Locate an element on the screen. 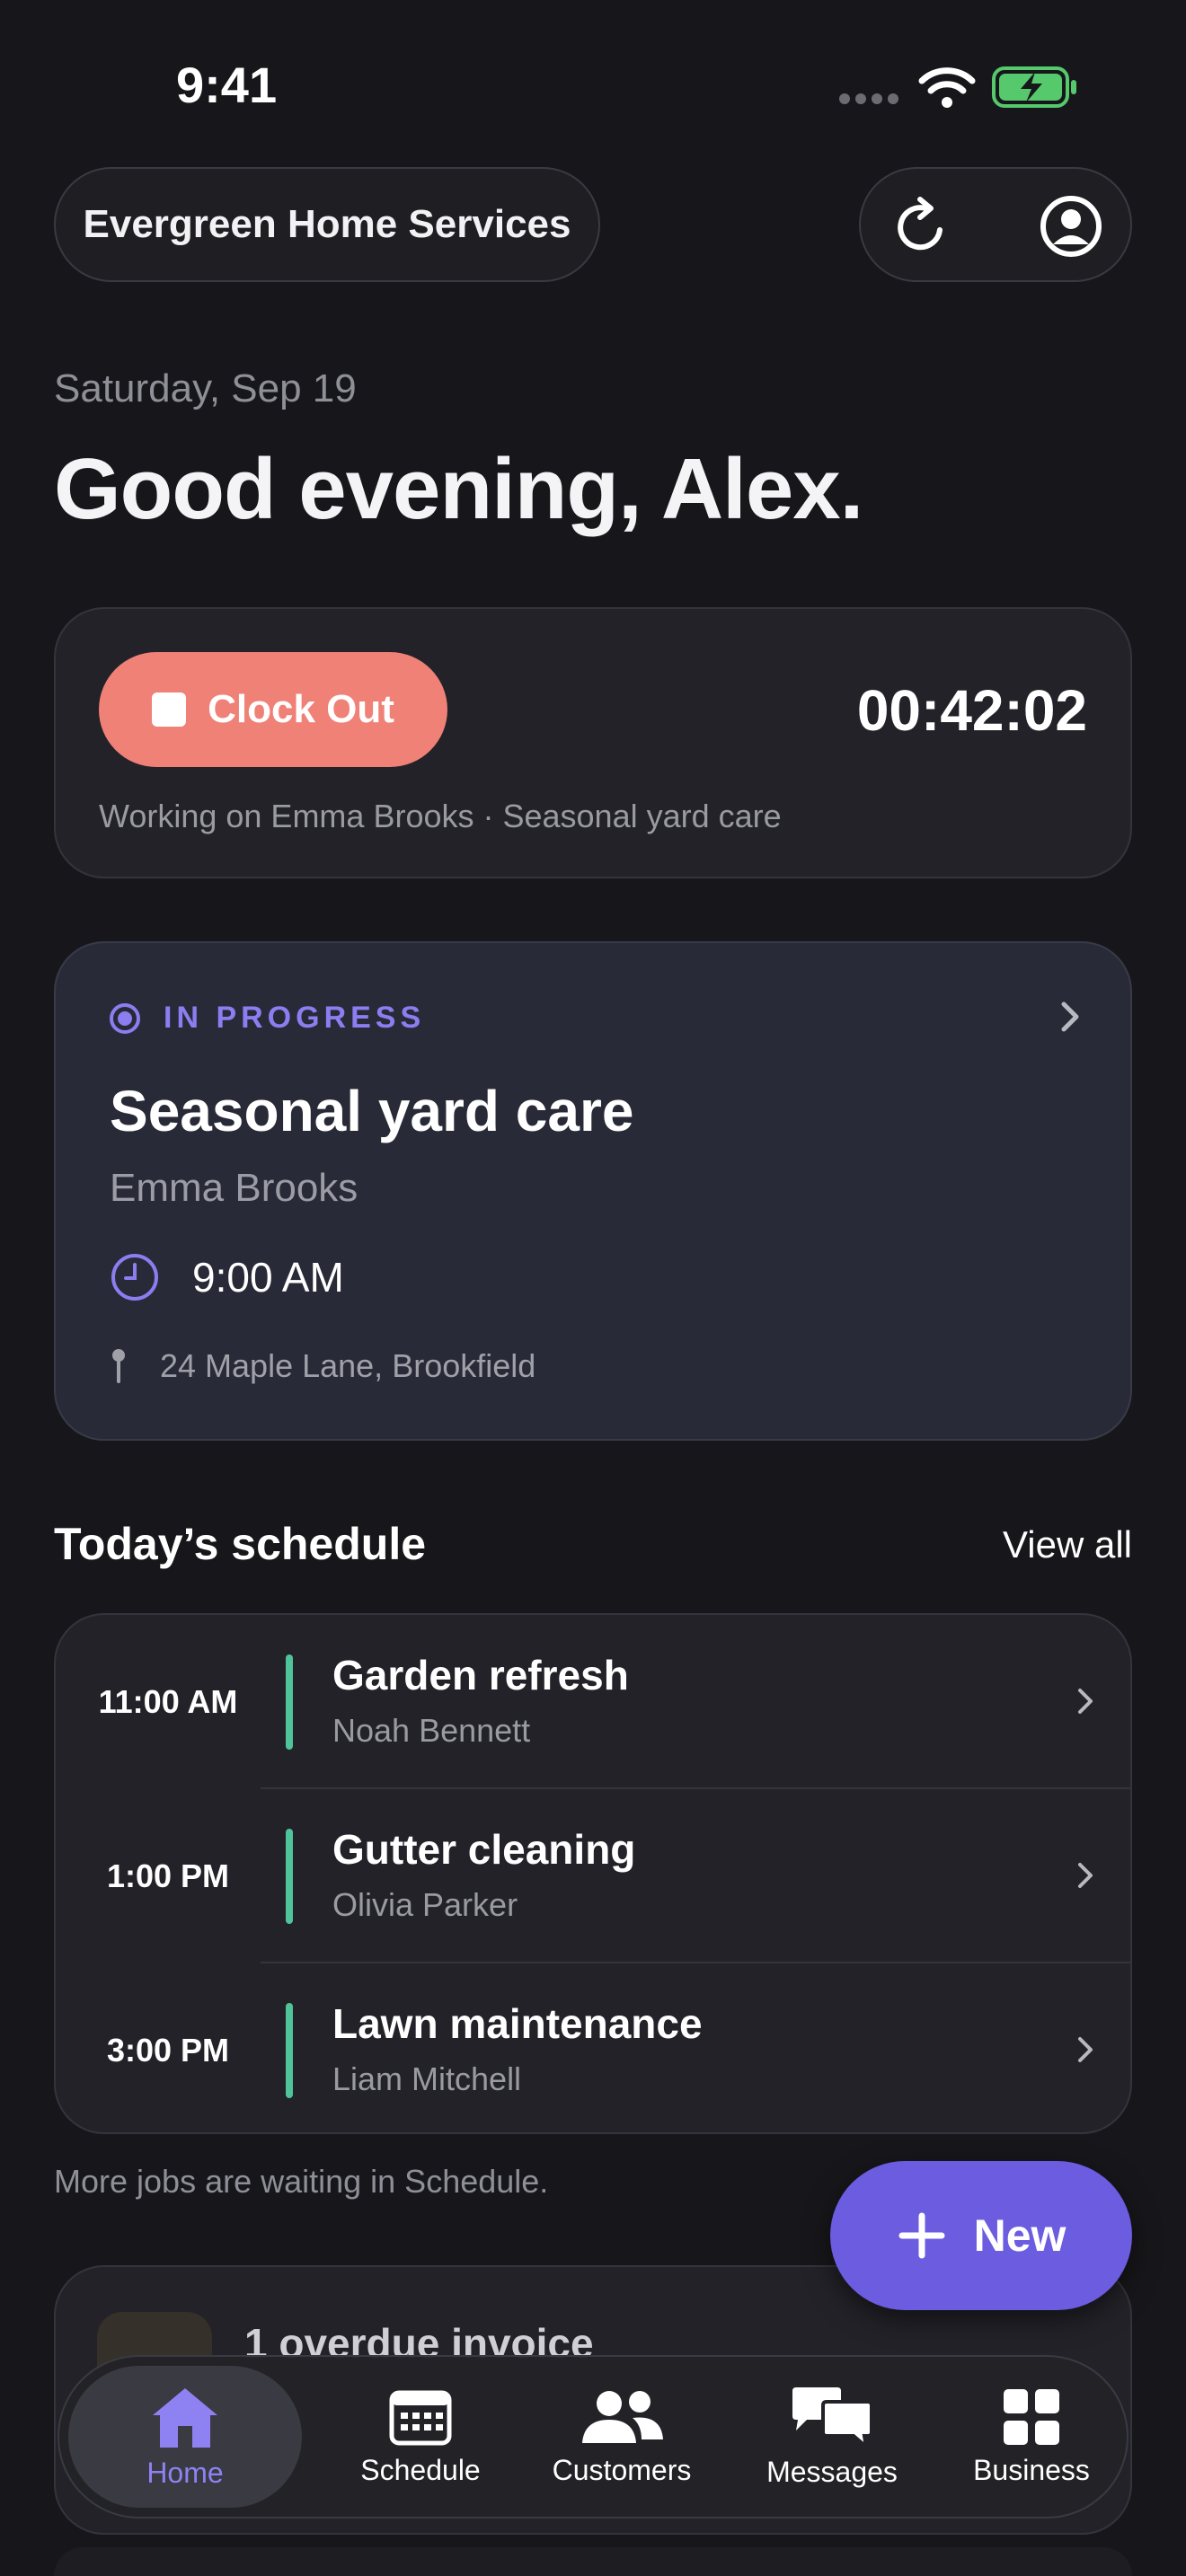 The image size is (1186, 2576). job-address-label: 24 Maple Lane, Brookfield is located at coordinates (348, 1365).